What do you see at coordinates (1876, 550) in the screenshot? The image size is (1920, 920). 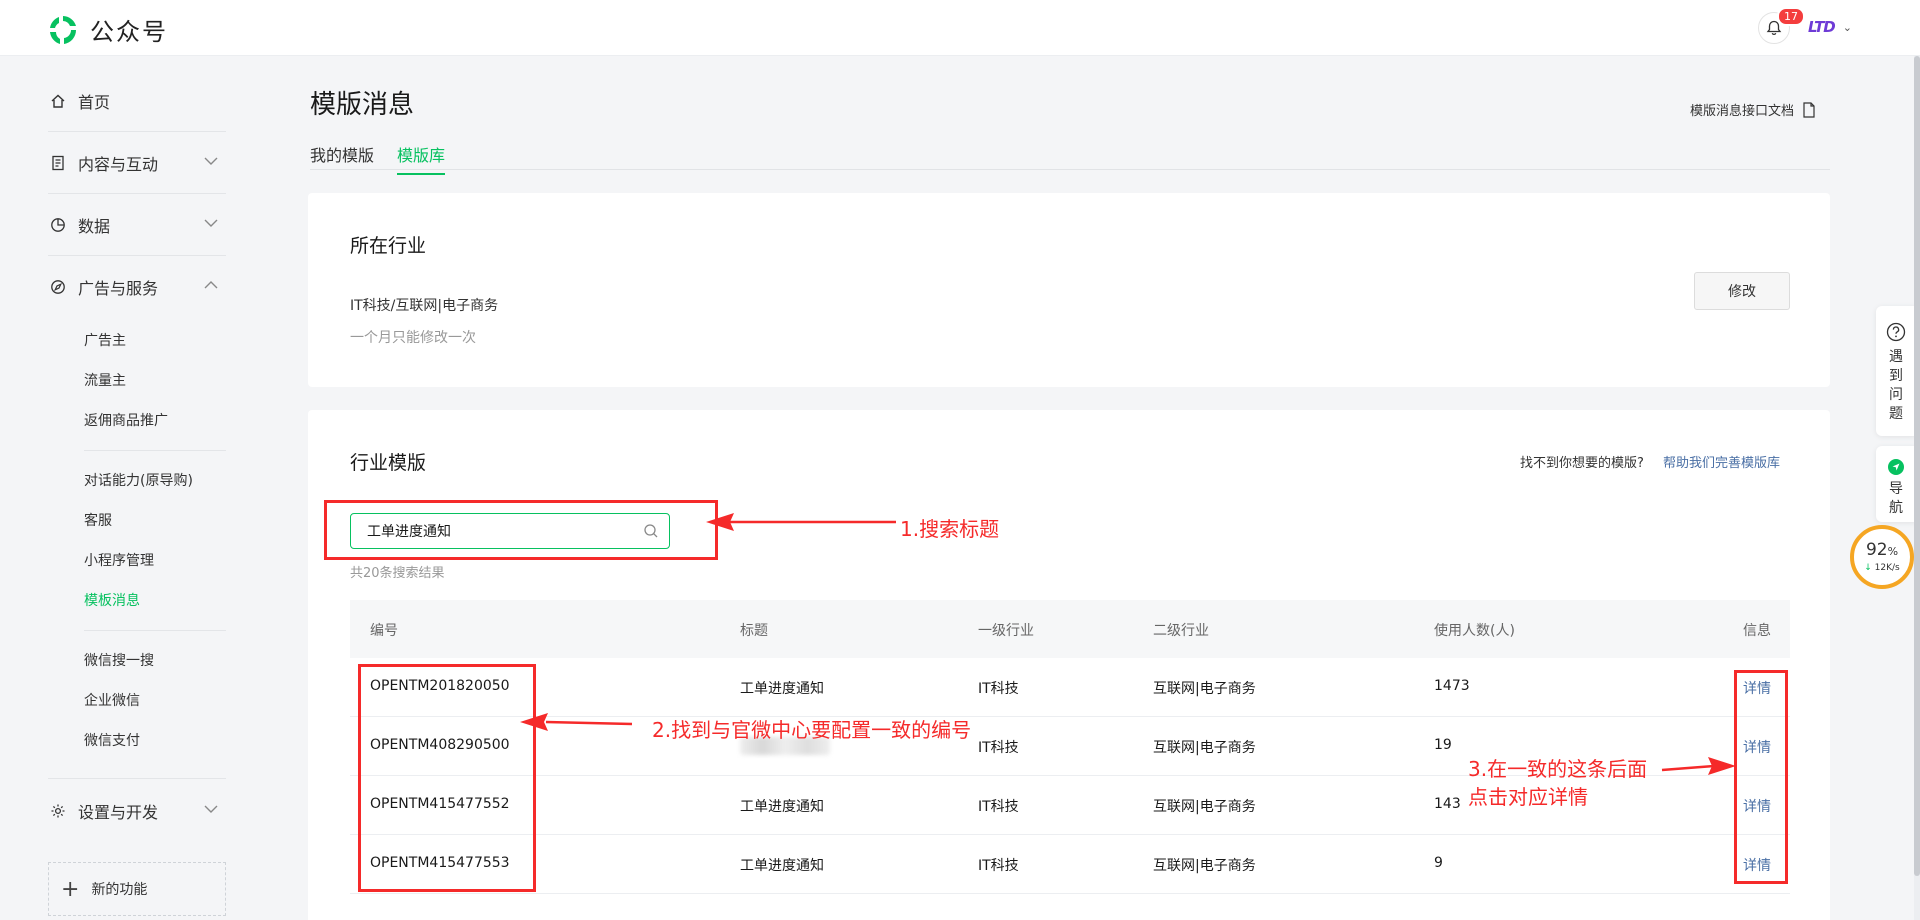 I see `meter-value: 92` at bounding box center [1876, 550].